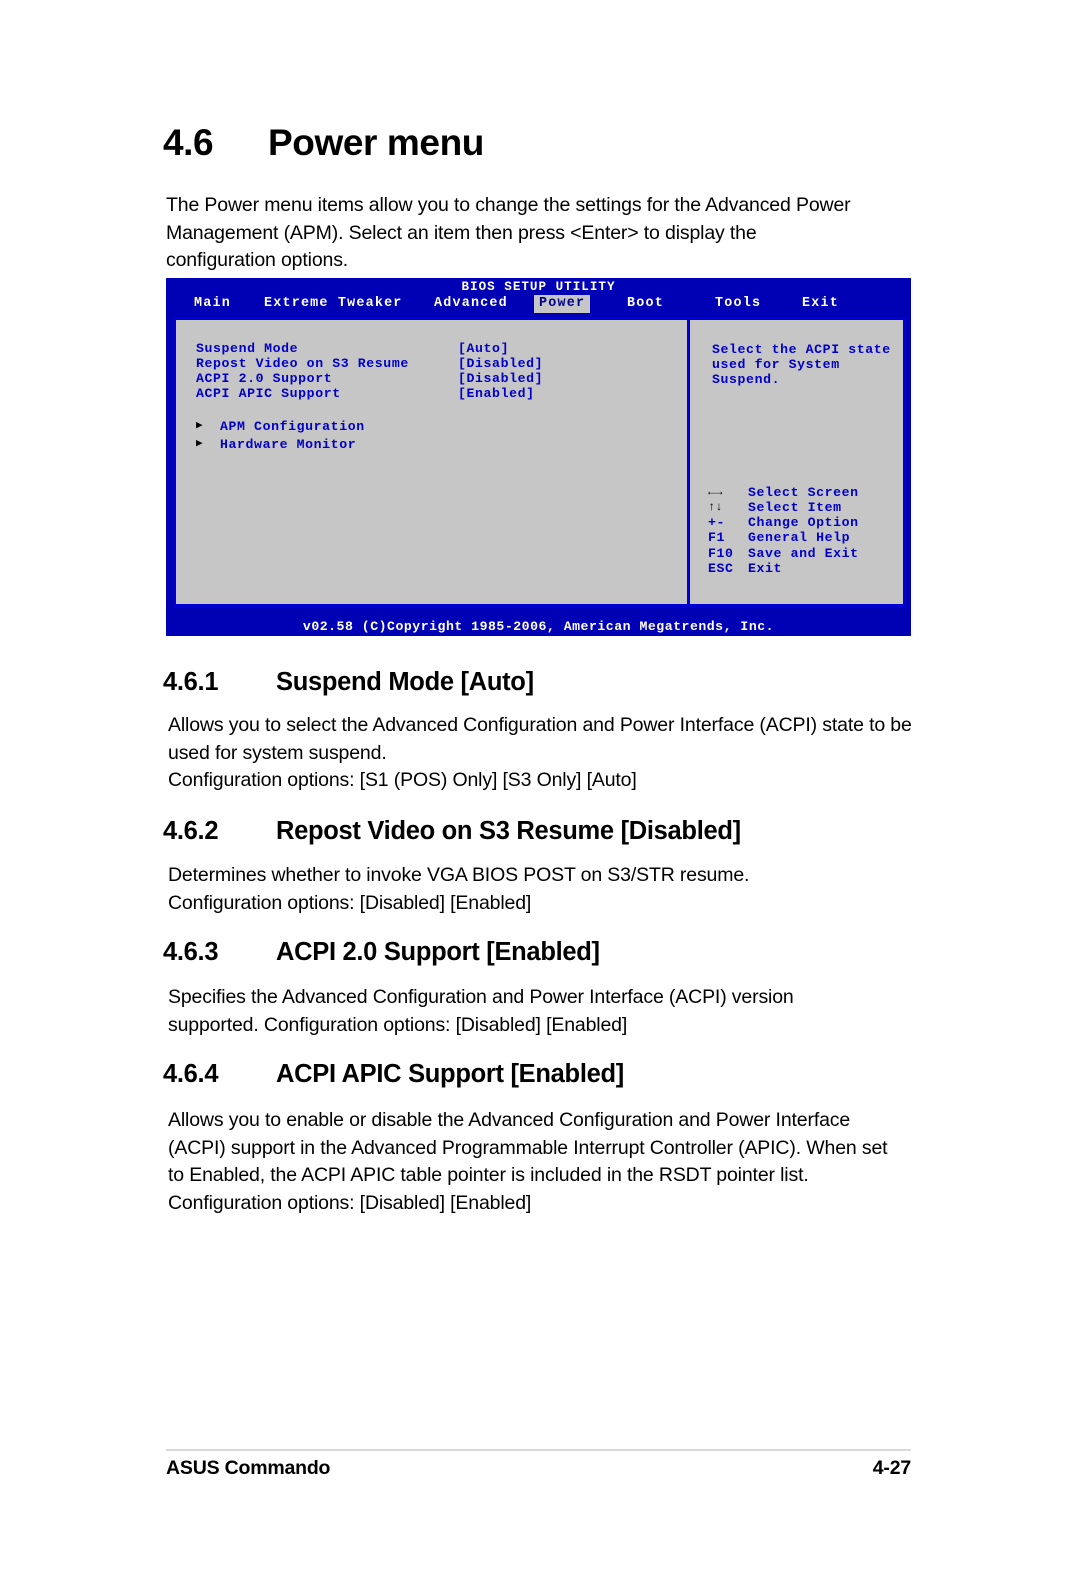  I want to click on section-title: Suspend Mode [Auto], so click(405, 682).